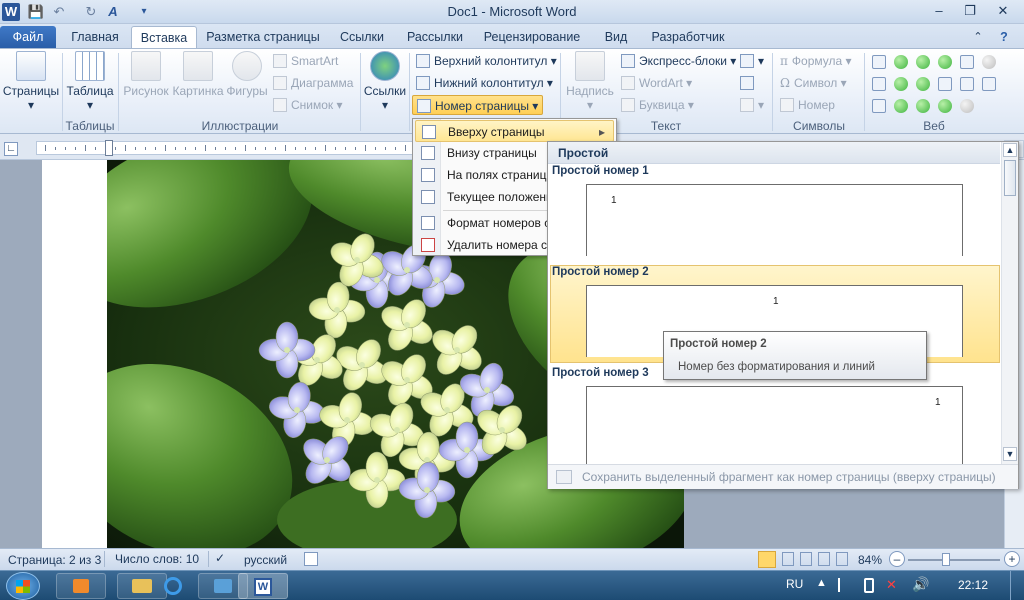 The image size is (1024, 600). What do you see at coordinates (514, 131) in the screenshot?
I see `menu-item-top-of-page: Вверху страницы ▸` at bounding box center [514, 131].